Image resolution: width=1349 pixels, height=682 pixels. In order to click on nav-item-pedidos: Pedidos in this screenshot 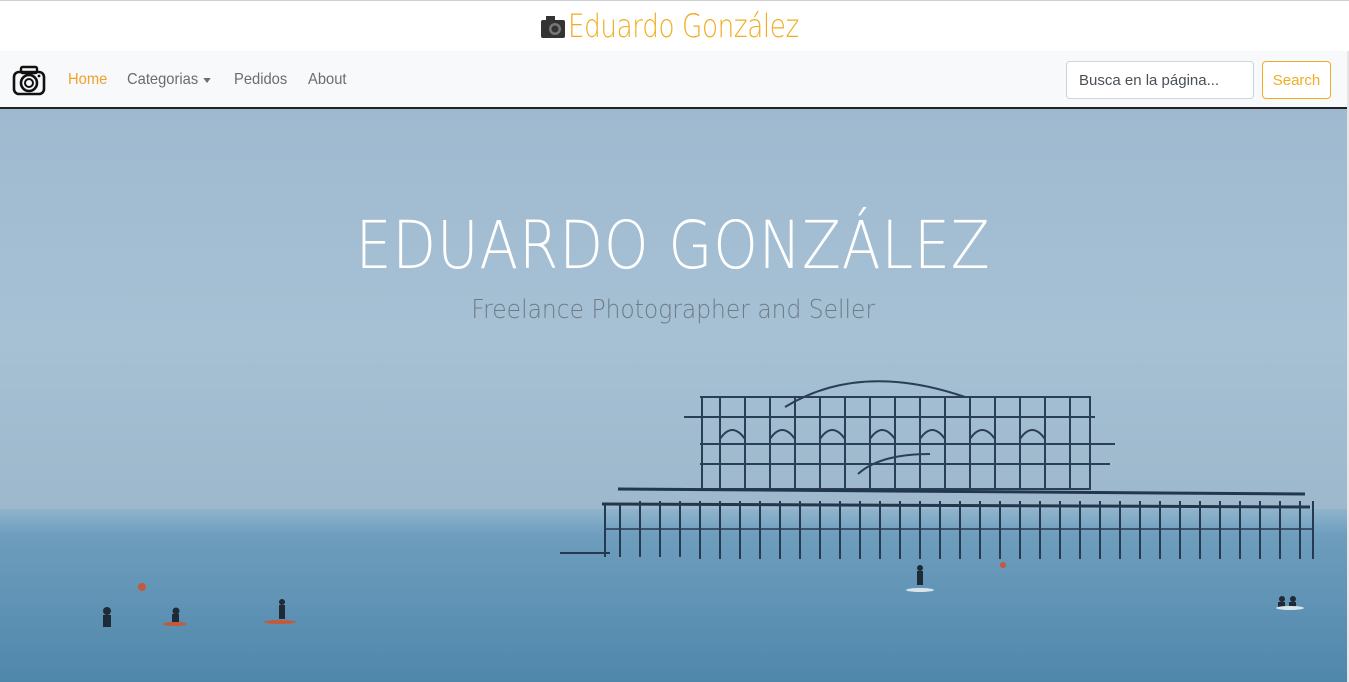, I will do `click(260, 80)`.